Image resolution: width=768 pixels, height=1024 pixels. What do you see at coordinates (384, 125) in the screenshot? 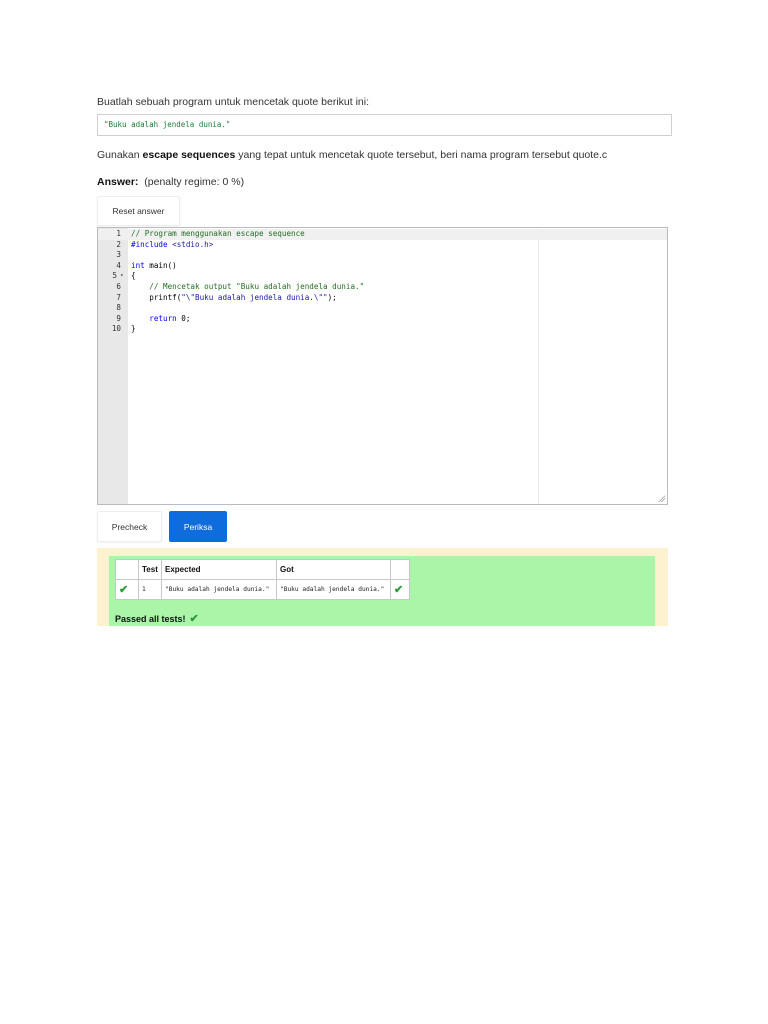
I see `quote-box: "Buku adalah jendela dunia."` at bounding box center [384, 125].